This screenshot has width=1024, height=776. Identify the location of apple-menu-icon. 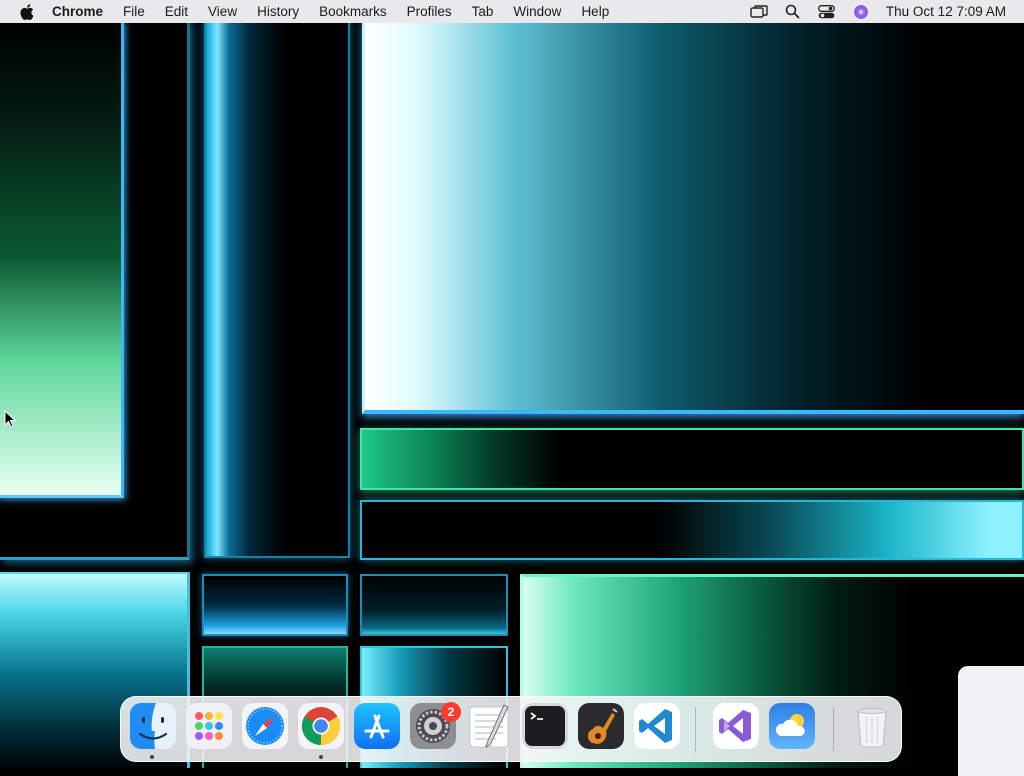
(27, 11).